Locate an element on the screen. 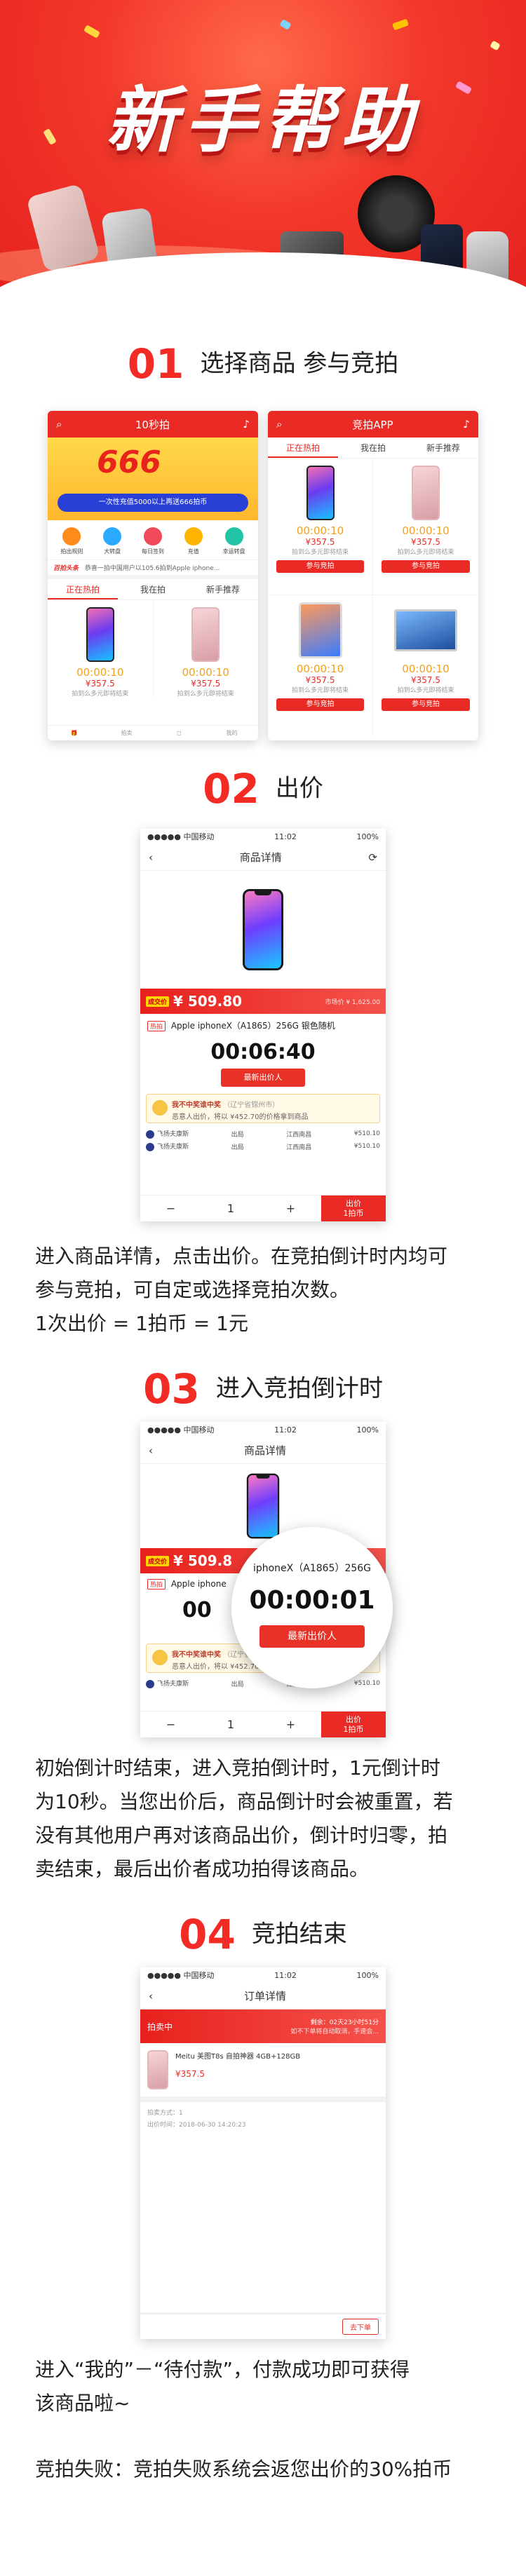  home-bottom-nav: 🎁 拍卖 ◻ 我的 is located at coordinates (153, 732).